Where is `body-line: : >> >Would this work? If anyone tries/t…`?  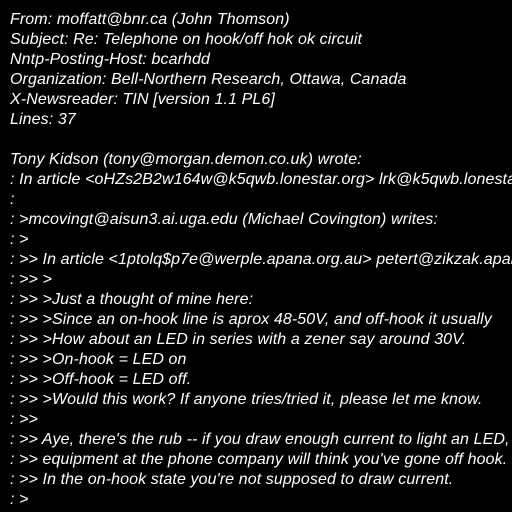
body-line: : >> >Would this work? If anyone tries/t… is located at coordinates (246, 399).